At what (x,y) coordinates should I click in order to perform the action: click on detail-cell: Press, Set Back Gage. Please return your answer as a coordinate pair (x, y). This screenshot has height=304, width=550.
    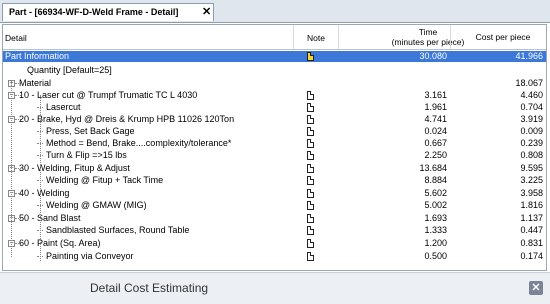
    Looking at the image, I should click on (90, 131).